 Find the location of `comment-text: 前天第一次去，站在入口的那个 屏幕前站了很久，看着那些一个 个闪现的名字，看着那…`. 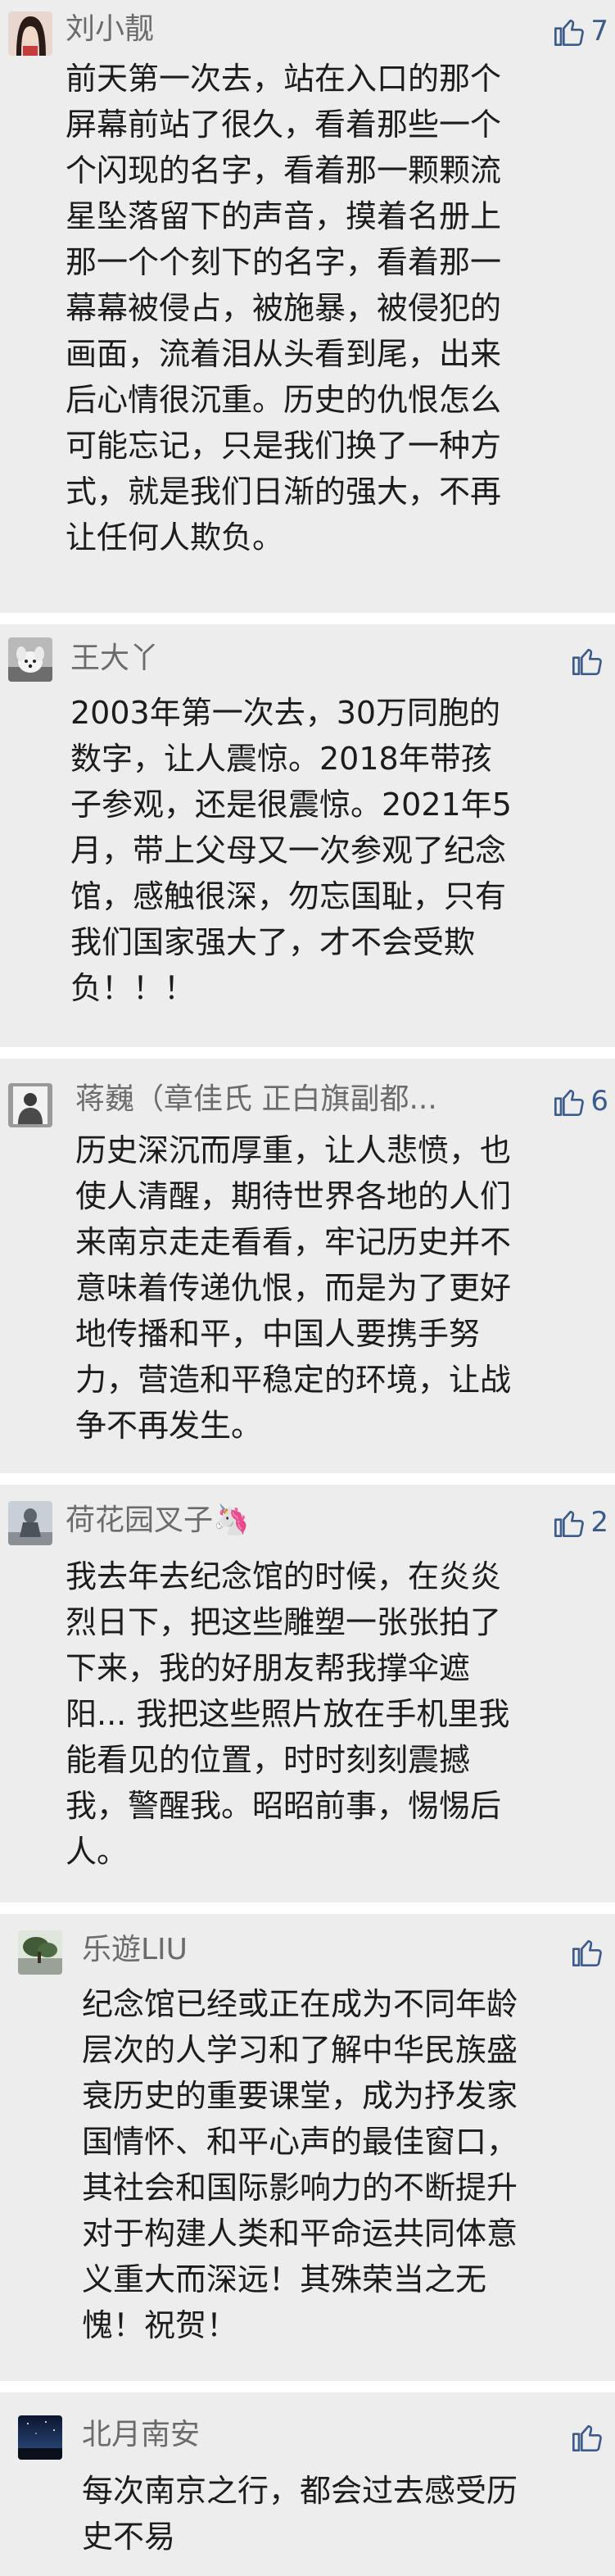

comment-text: 前天第一次去，站在入口的那个 屏幕前站了很久，看着那些一个 个闪现的名字，看着那… is located at coordinates (284, 308).